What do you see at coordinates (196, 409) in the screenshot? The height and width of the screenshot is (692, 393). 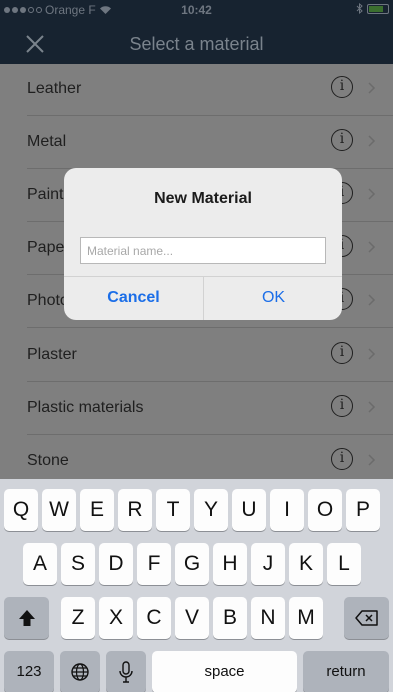 I see `list-item: Plastic materials i` at bounding box center [196, 409].